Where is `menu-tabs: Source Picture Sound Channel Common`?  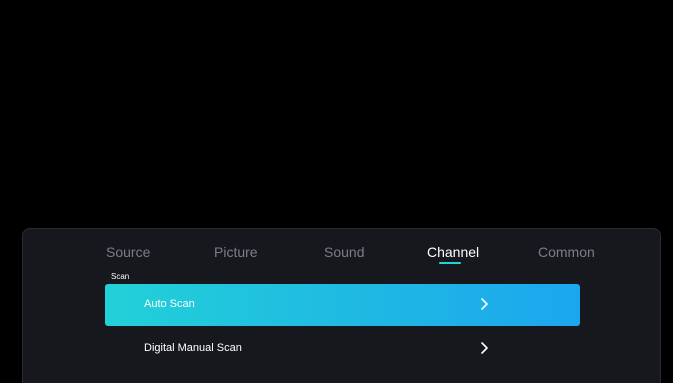 menu-tabs: Source Picture Sound Channel Common is located at coordinates (341, 249).